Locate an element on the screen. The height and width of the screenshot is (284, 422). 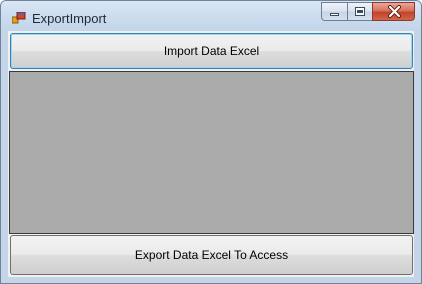
form-app-icon is located at coordinates (19, 18).